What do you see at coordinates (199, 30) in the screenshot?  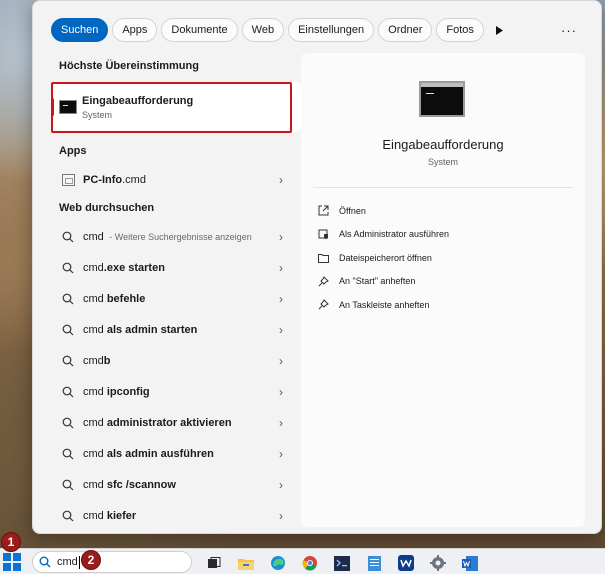 I see `tab-dokumente: Dokumente` at bounding box center [199, 30].